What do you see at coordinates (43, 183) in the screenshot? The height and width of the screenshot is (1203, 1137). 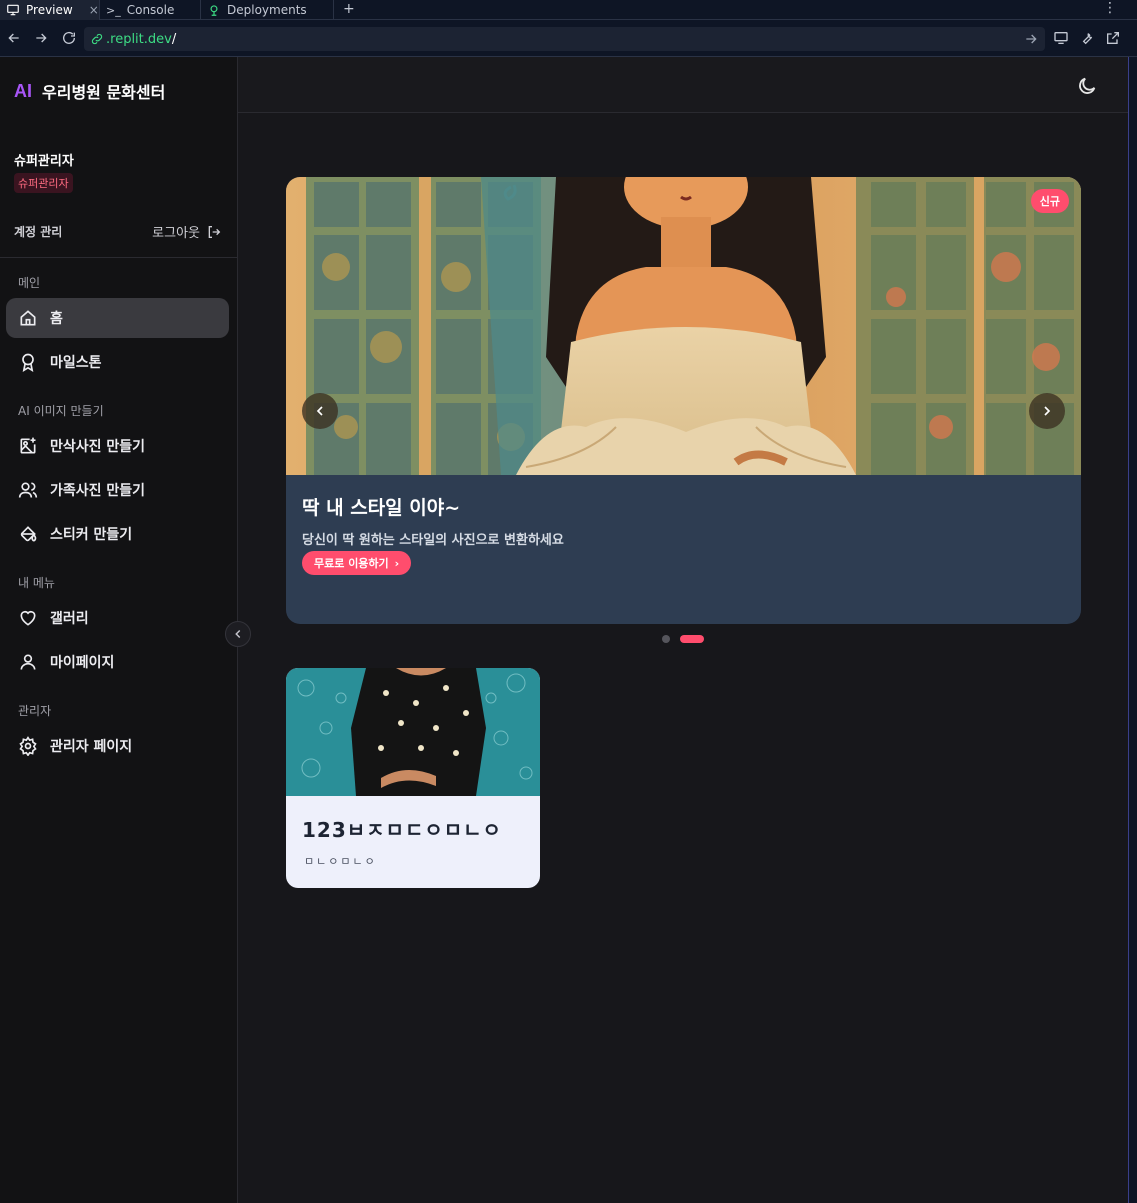 I see `role-badge: 슈퍼관리자` at bounding box center [43, 183].